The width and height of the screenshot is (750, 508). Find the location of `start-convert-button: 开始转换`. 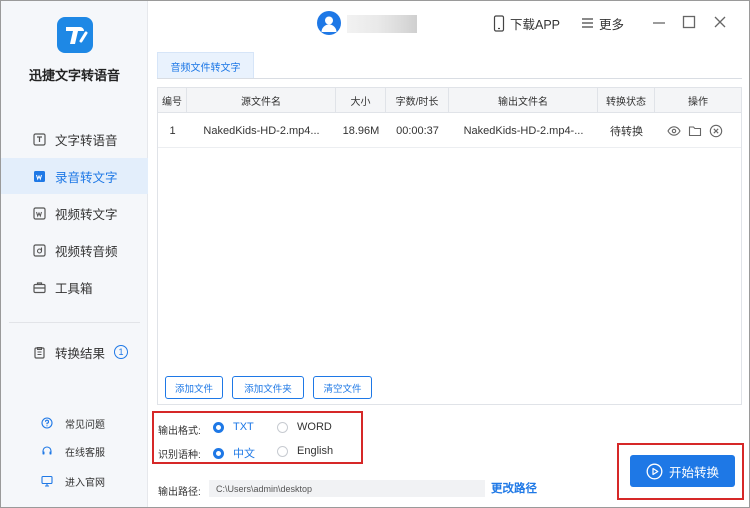

start-convert-button: 开始转换 is located at coordinates (682, 471).